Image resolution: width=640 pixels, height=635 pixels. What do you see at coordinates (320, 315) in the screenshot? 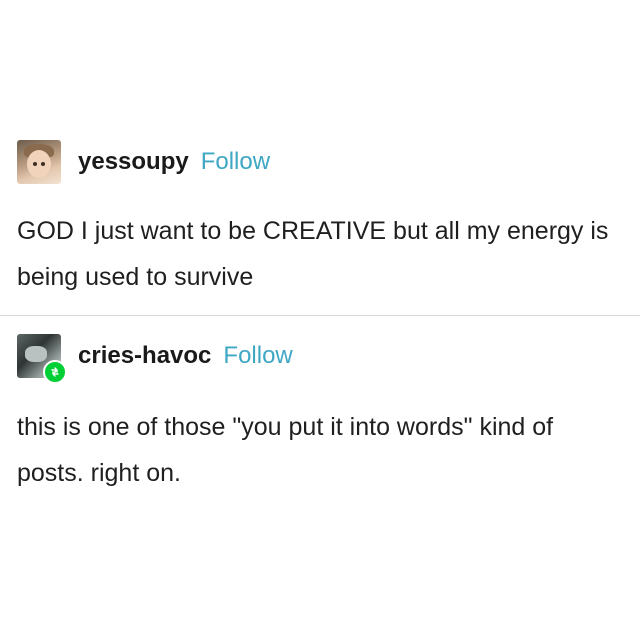
I see `divider` at bounding box center [320, 315].